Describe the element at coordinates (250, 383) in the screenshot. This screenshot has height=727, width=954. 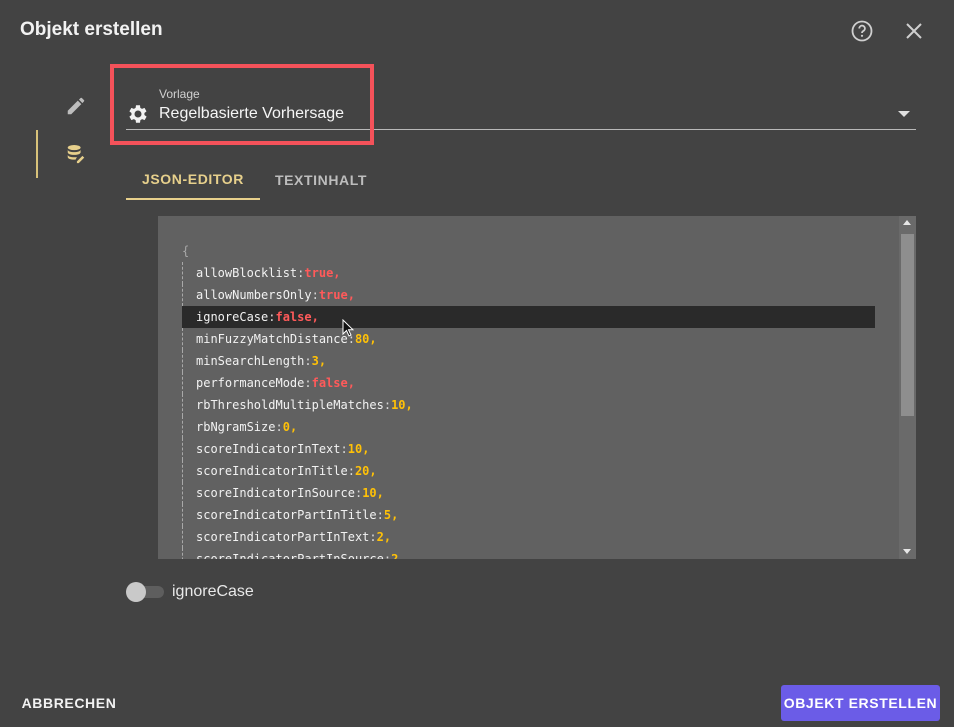
I see `json-key: performanceMode` at that location.